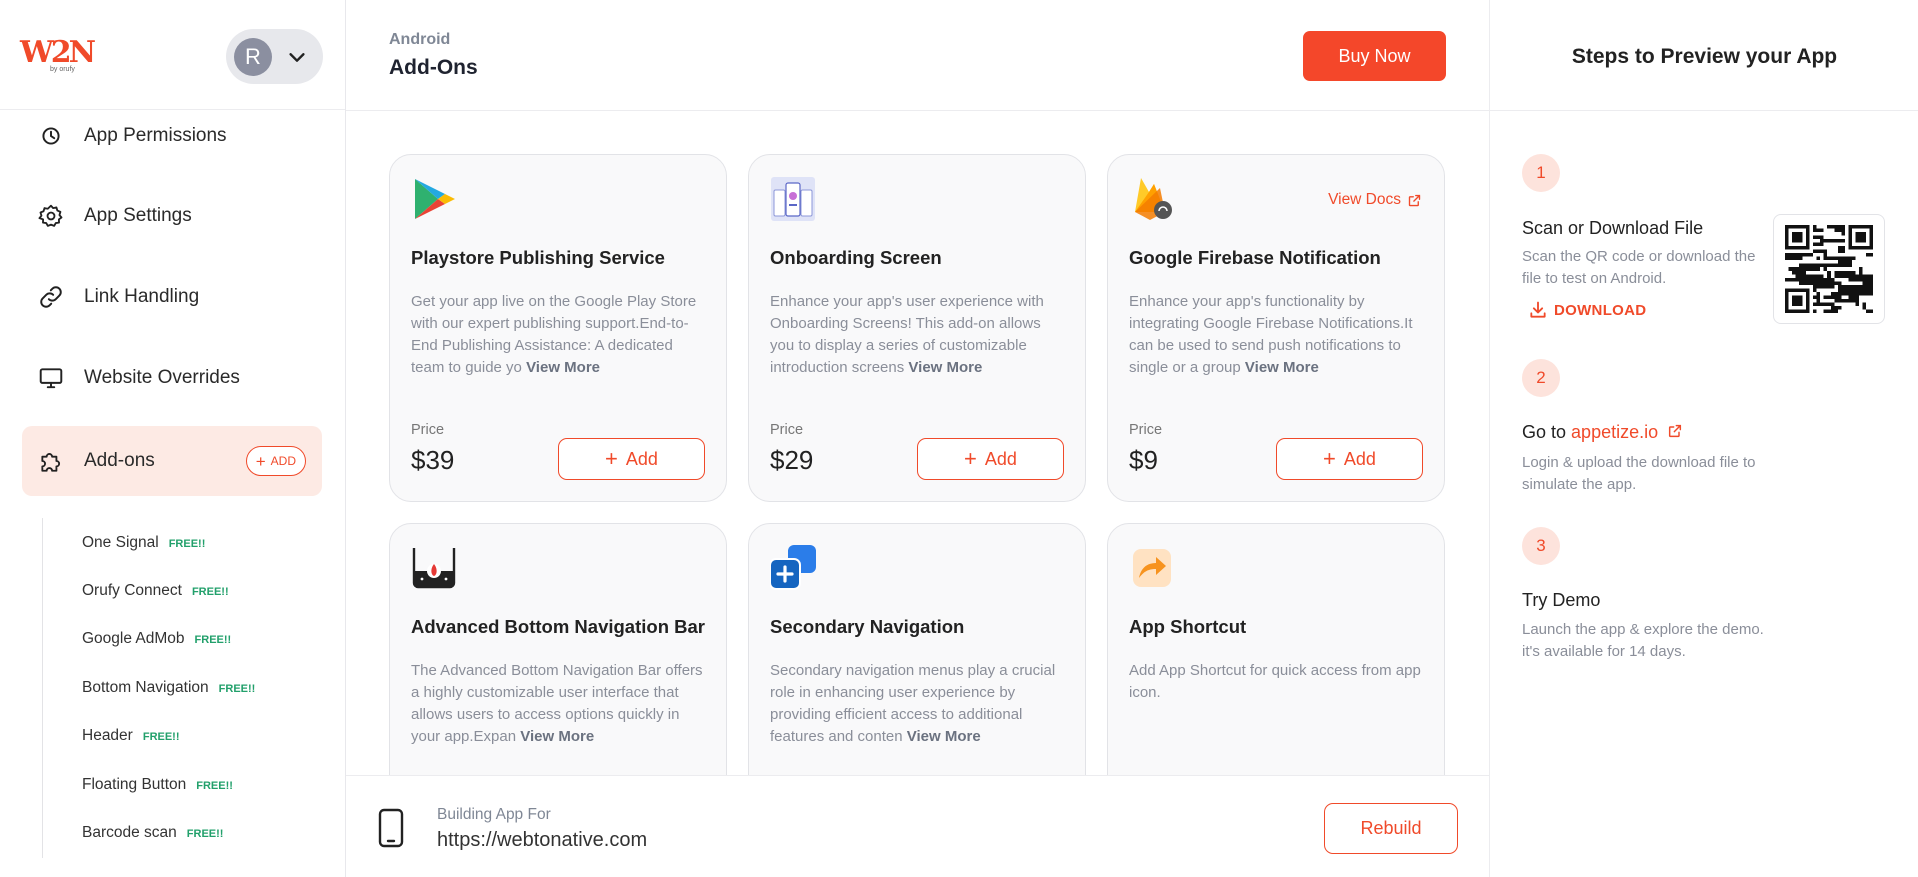 The height and width of the screenshot is (877, 1918). I want to click on user-menu: R, so click(274, 56).